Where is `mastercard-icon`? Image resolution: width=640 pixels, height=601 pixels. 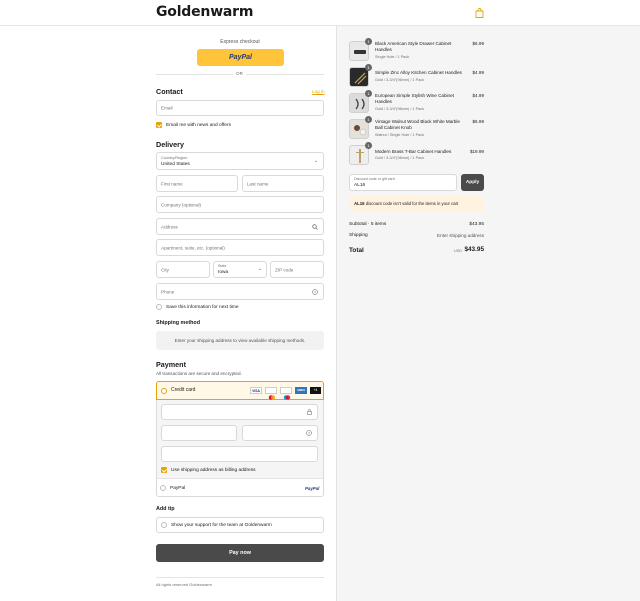
mastercard-icon is located at coordinates (271, 393).